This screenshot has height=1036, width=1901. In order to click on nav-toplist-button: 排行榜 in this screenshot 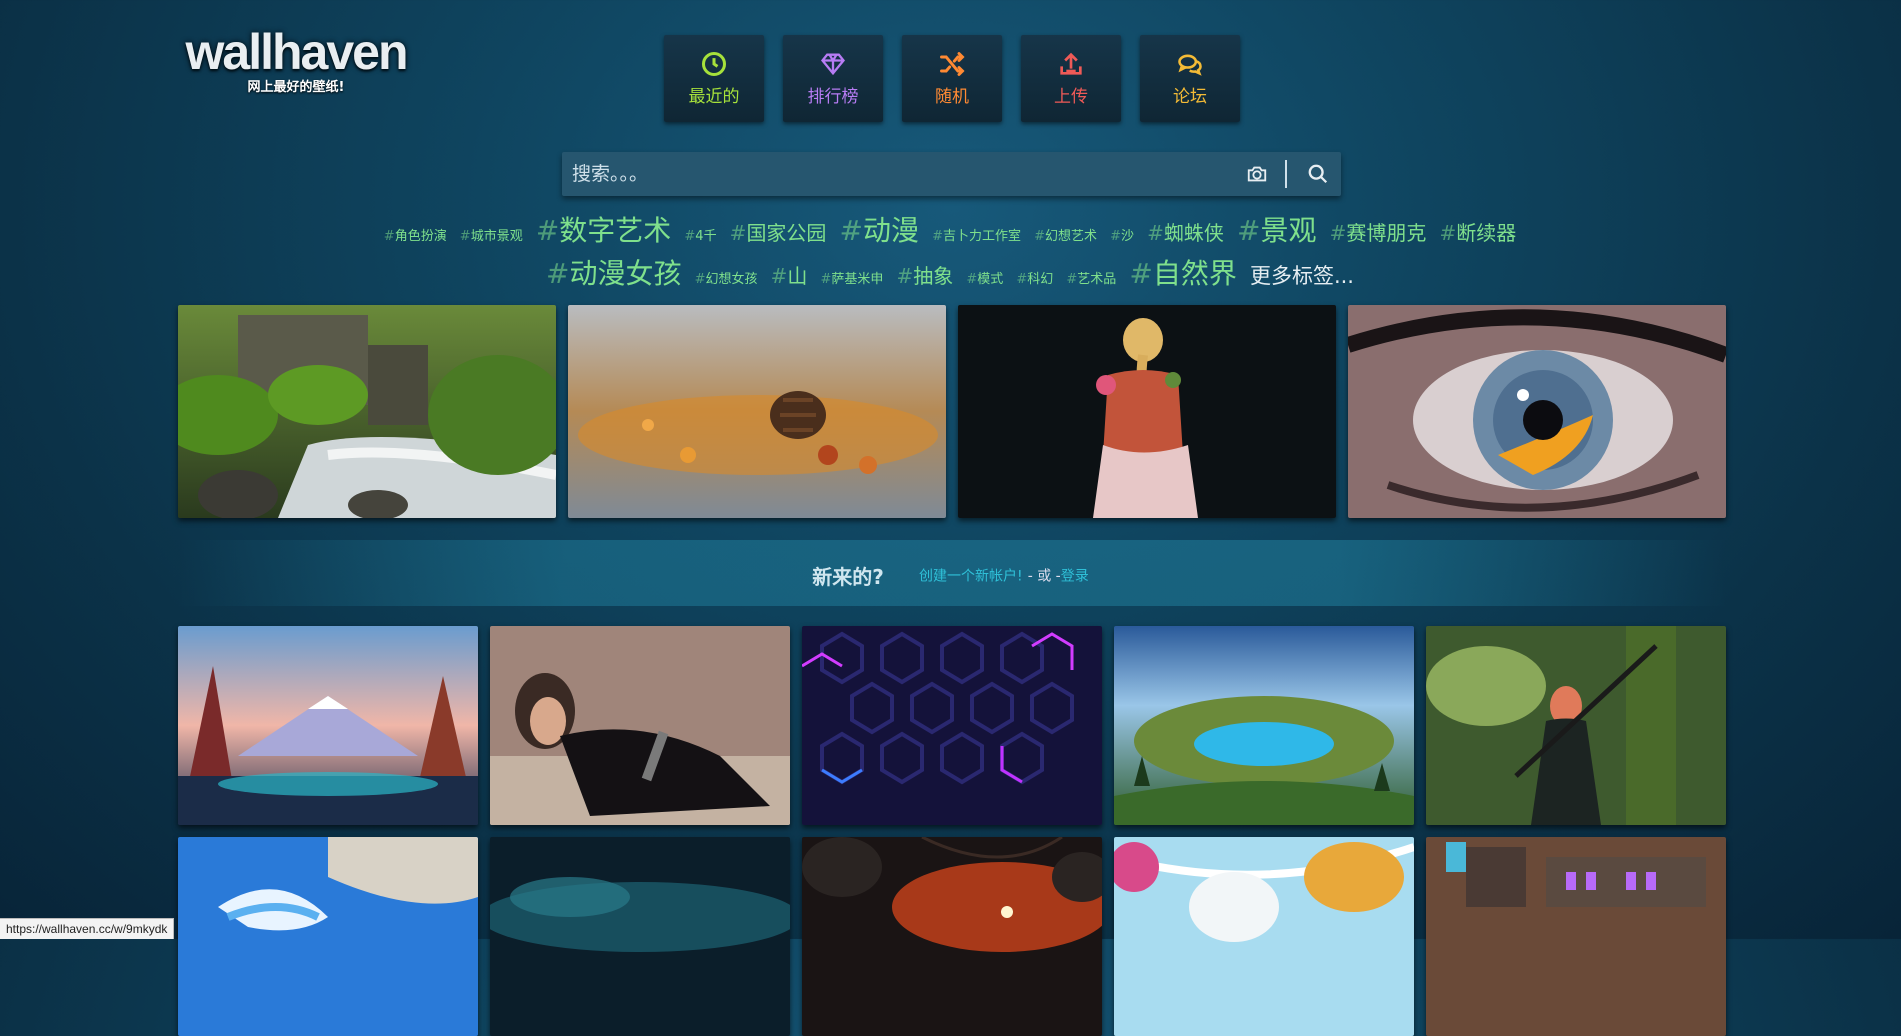, I will do `click(833, 78)`.